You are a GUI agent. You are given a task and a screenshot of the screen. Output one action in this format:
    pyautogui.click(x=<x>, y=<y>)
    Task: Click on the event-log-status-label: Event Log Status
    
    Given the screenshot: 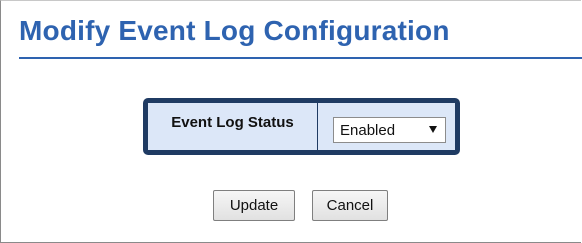 What is the action you would take?
    pyautogui.click(x=233, y=126)
    